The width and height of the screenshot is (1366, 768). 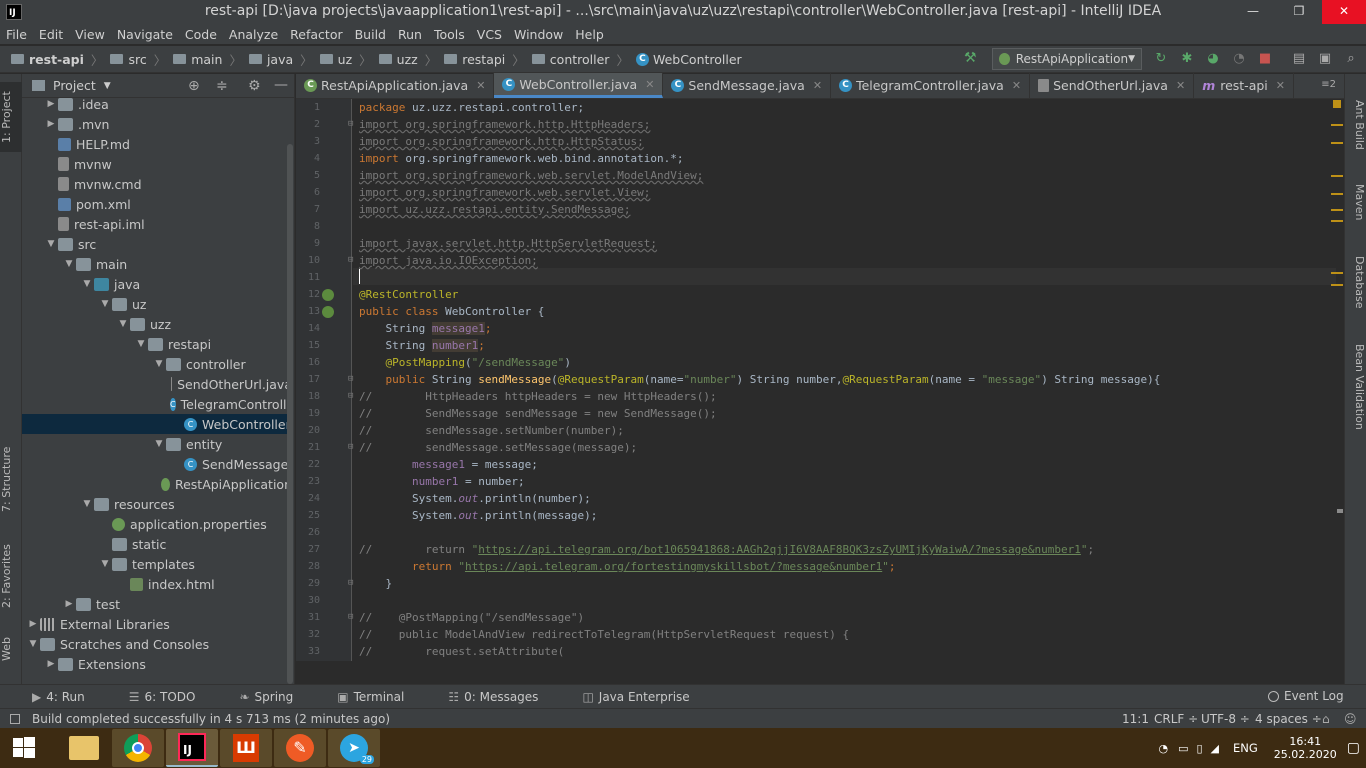 I want to click on tree-item: ▼ controller, so click(x=154, y=364).